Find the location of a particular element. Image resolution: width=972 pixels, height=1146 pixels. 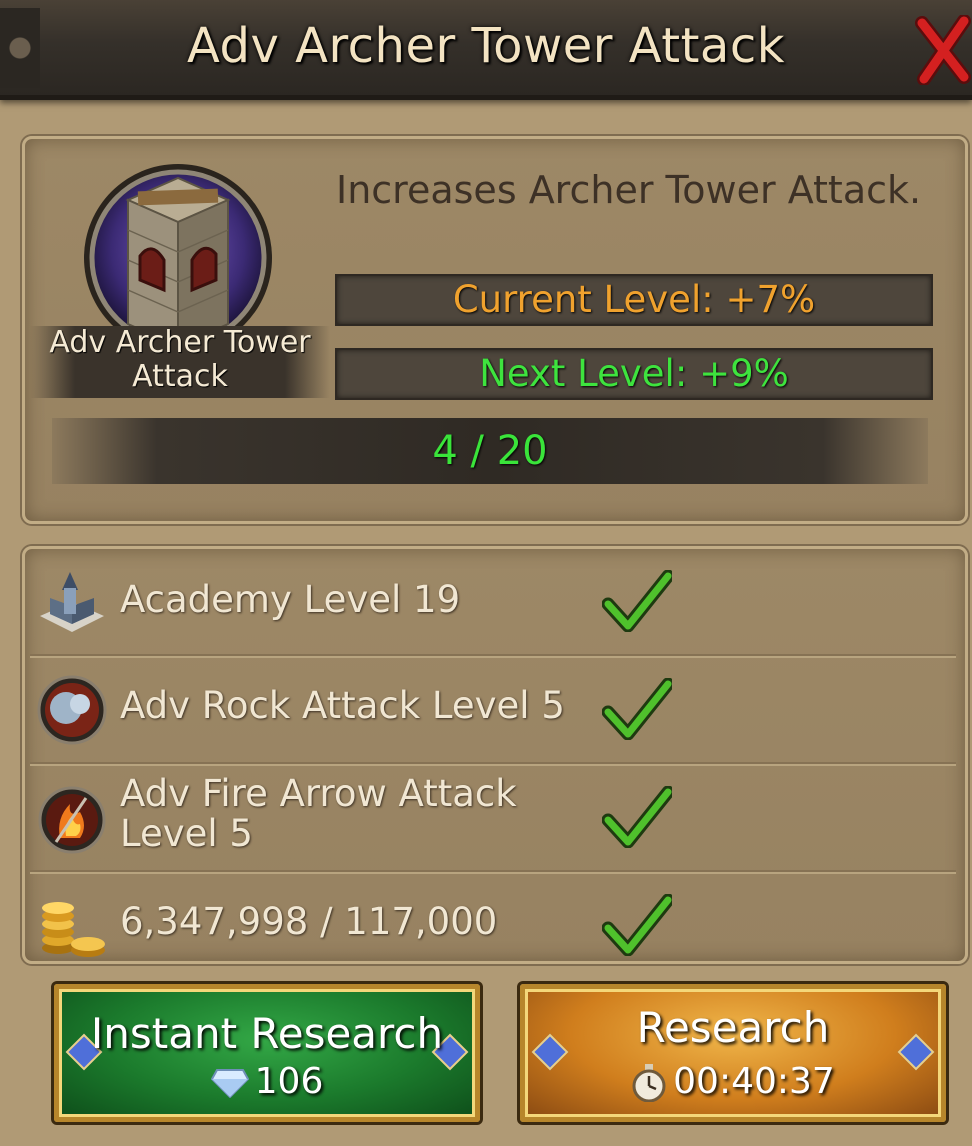

requirement-text: Adv Fire Arrow Attack Level 5 is located at coordinates (318, 813).